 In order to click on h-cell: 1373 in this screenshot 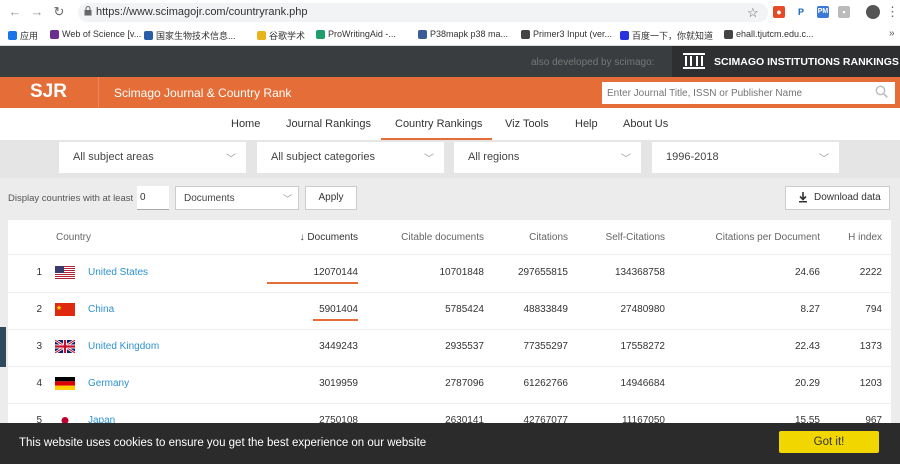, I will do `click(870, 346)`.